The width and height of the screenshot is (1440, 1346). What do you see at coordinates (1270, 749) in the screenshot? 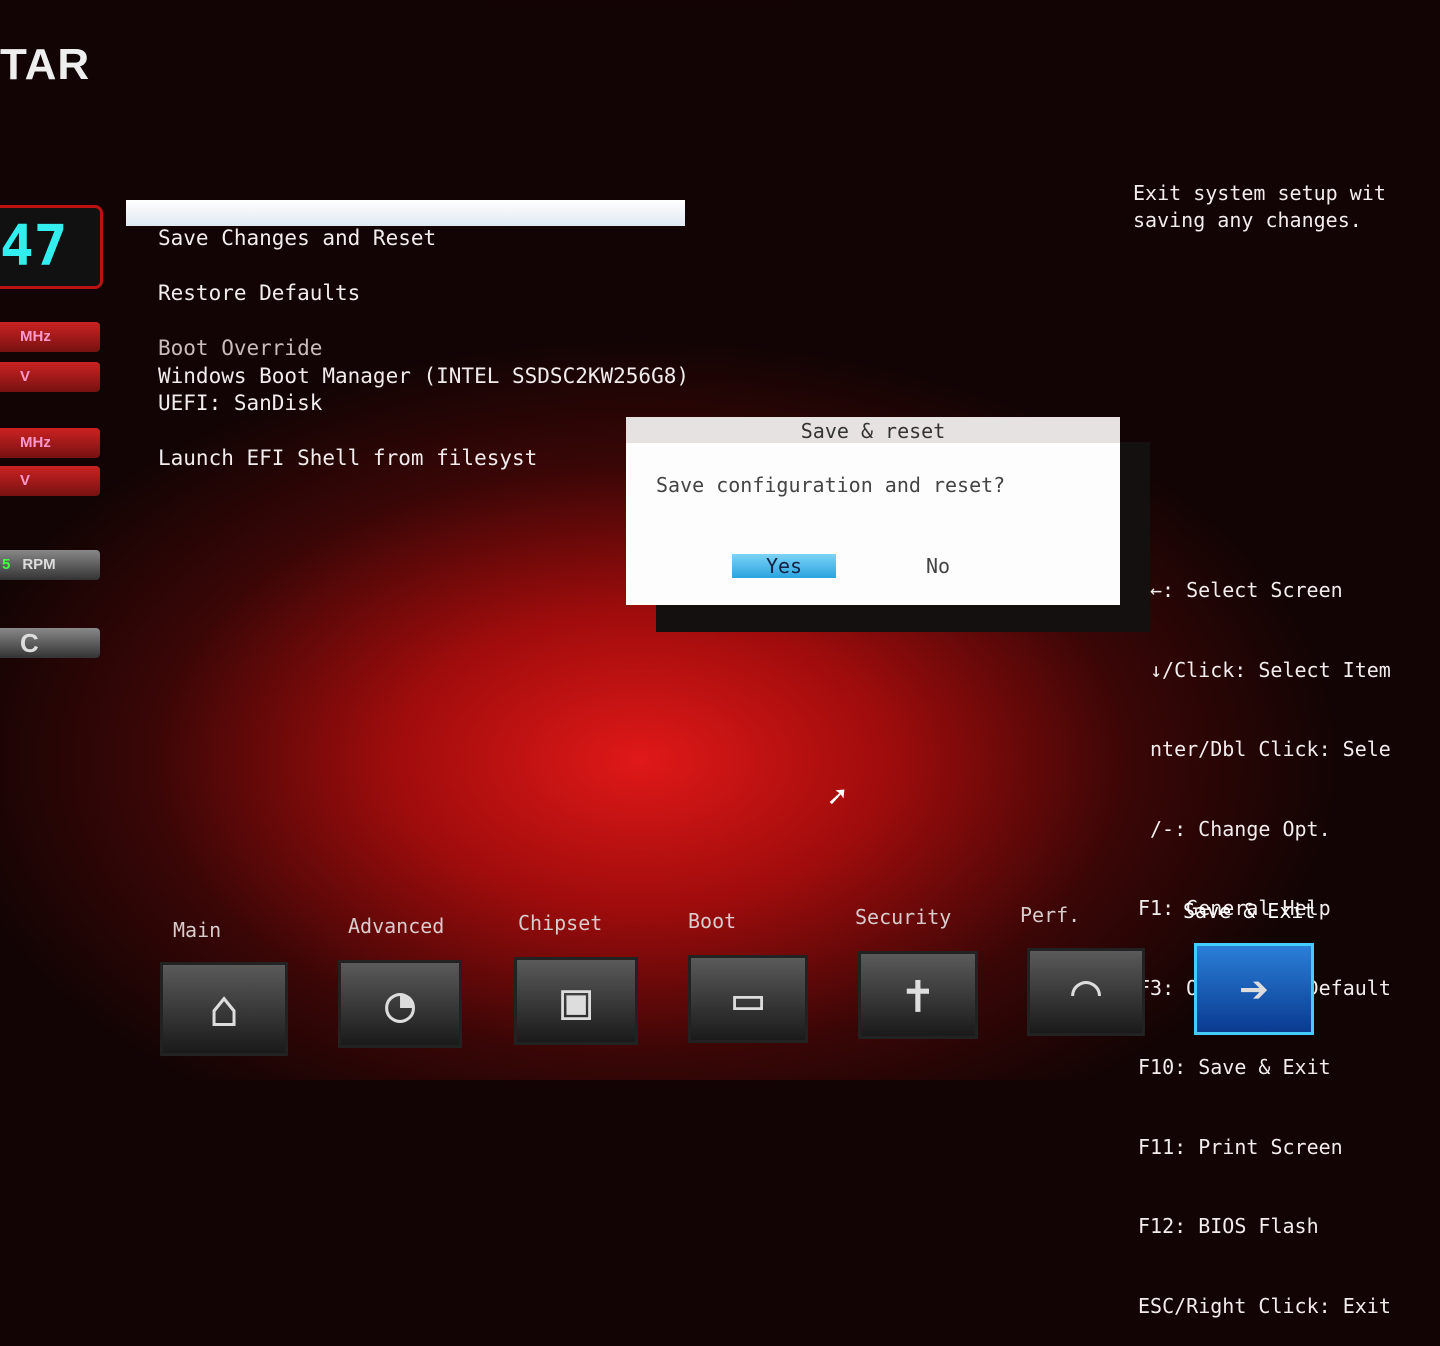
I see `key-hint: nter/Dbl Click: Sele` at bounding box center [1270, 749].